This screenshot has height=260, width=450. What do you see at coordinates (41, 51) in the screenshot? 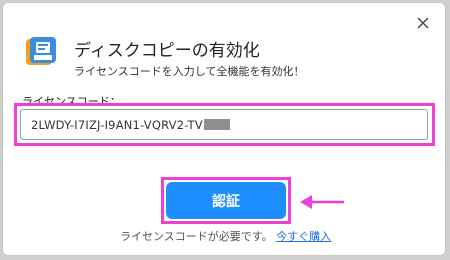
I see `disk-copy-app-icon` at bounding box center [41, 51].